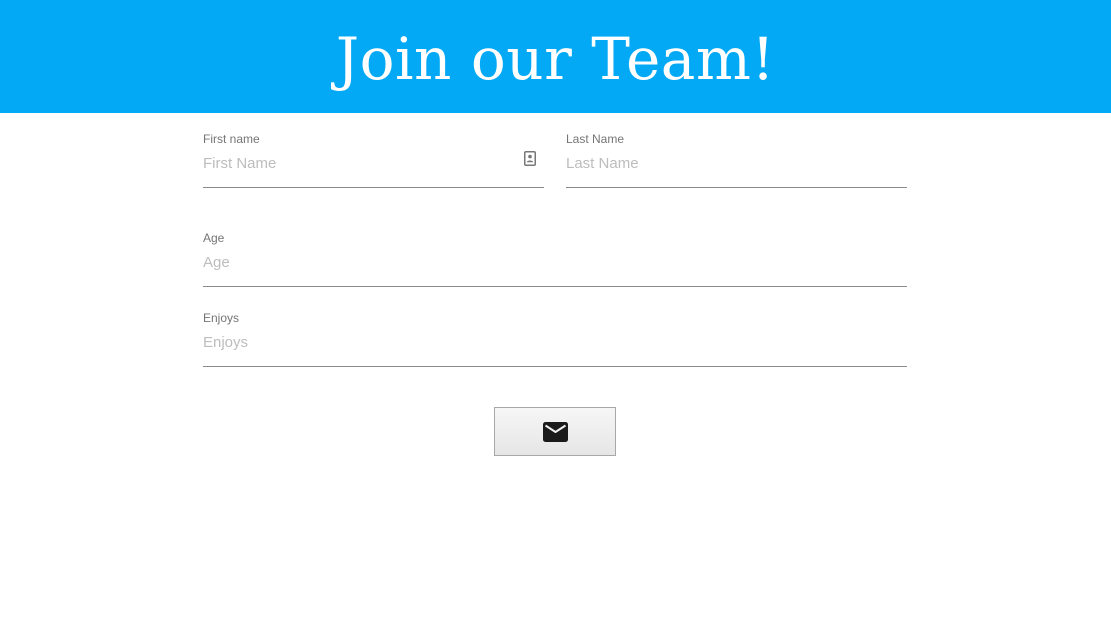  Describe the element at coordinates (555, 286) in the screenshot. I see `age-underline` at that location.